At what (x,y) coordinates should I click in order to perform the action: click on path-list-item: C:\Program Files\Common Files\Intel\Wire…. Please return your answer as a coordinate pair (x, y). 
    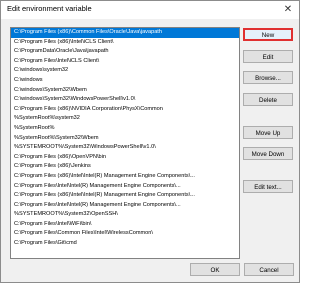
    Looking at the image, I should click on (125, 234).